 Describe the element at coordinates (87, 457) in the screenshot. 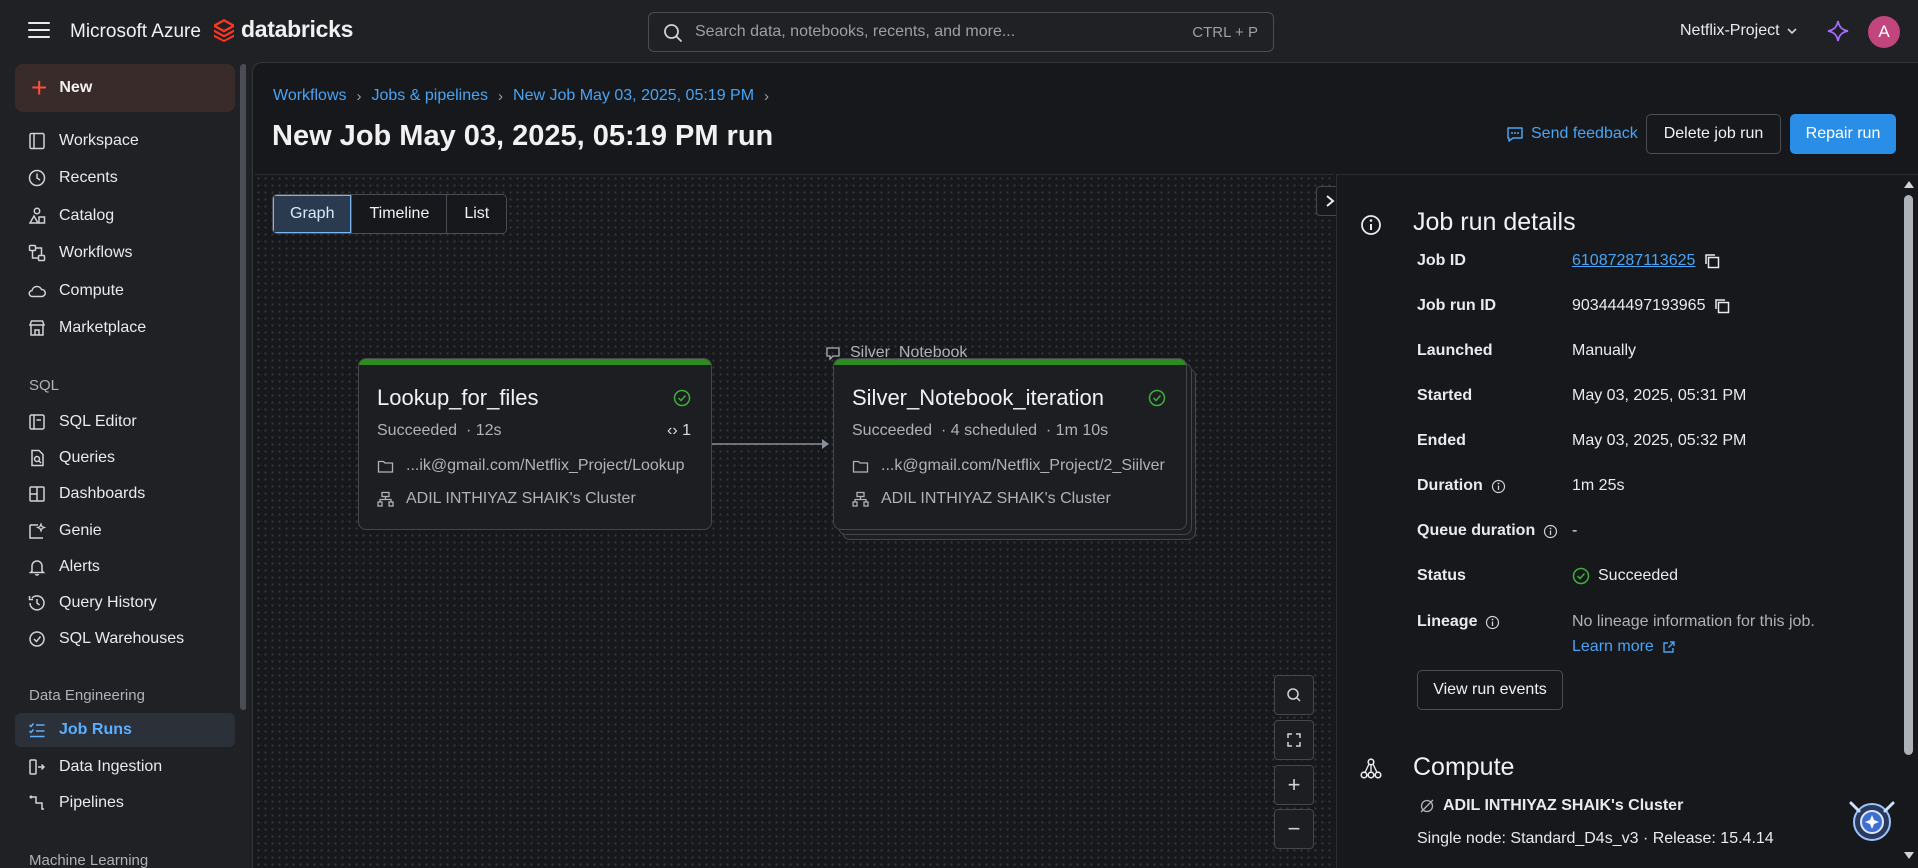

I see `sidebar-item-label: Queries` at that location.